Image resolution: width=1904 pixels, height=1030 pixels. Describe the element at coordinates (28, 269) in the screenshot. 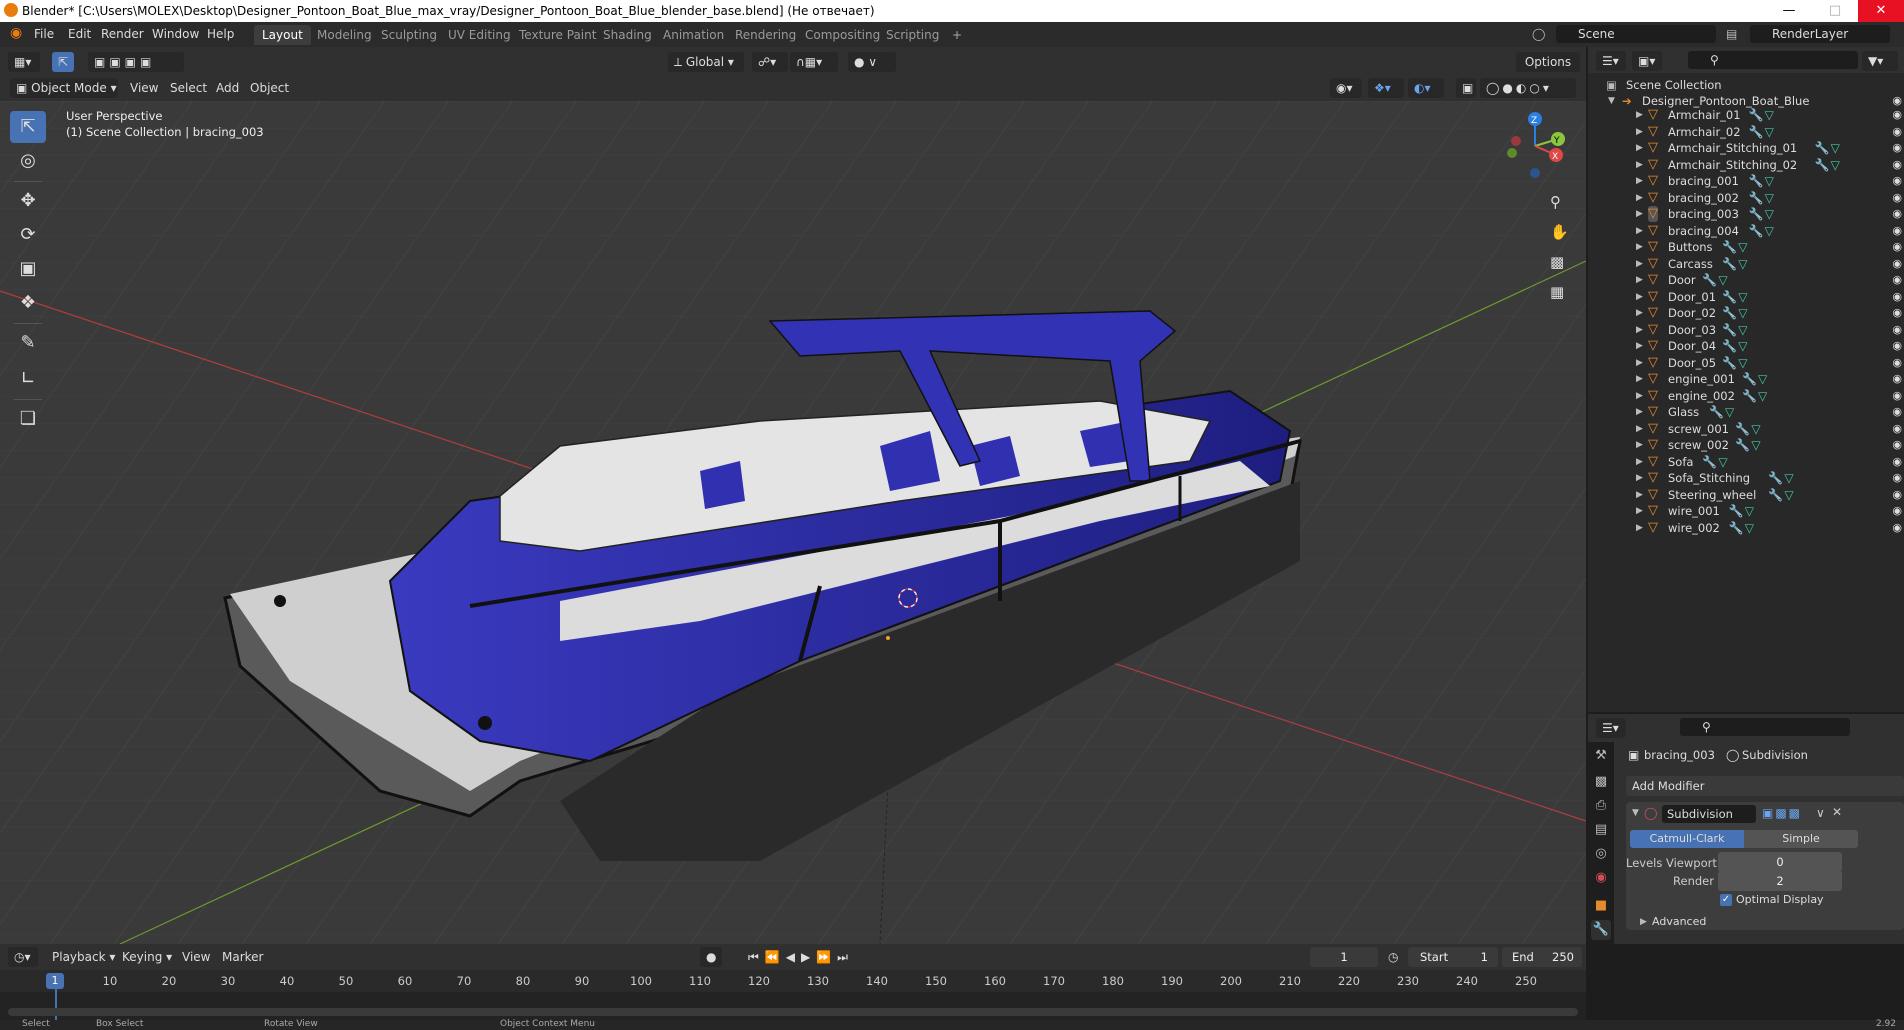

I see `scale-tool-icon: ▣` at that location.